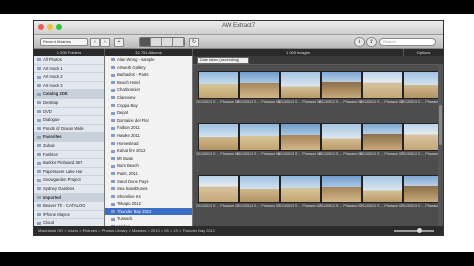 This screenshot has width=474, height=266. I want to click on forward-button: ›, so click(105, 42).